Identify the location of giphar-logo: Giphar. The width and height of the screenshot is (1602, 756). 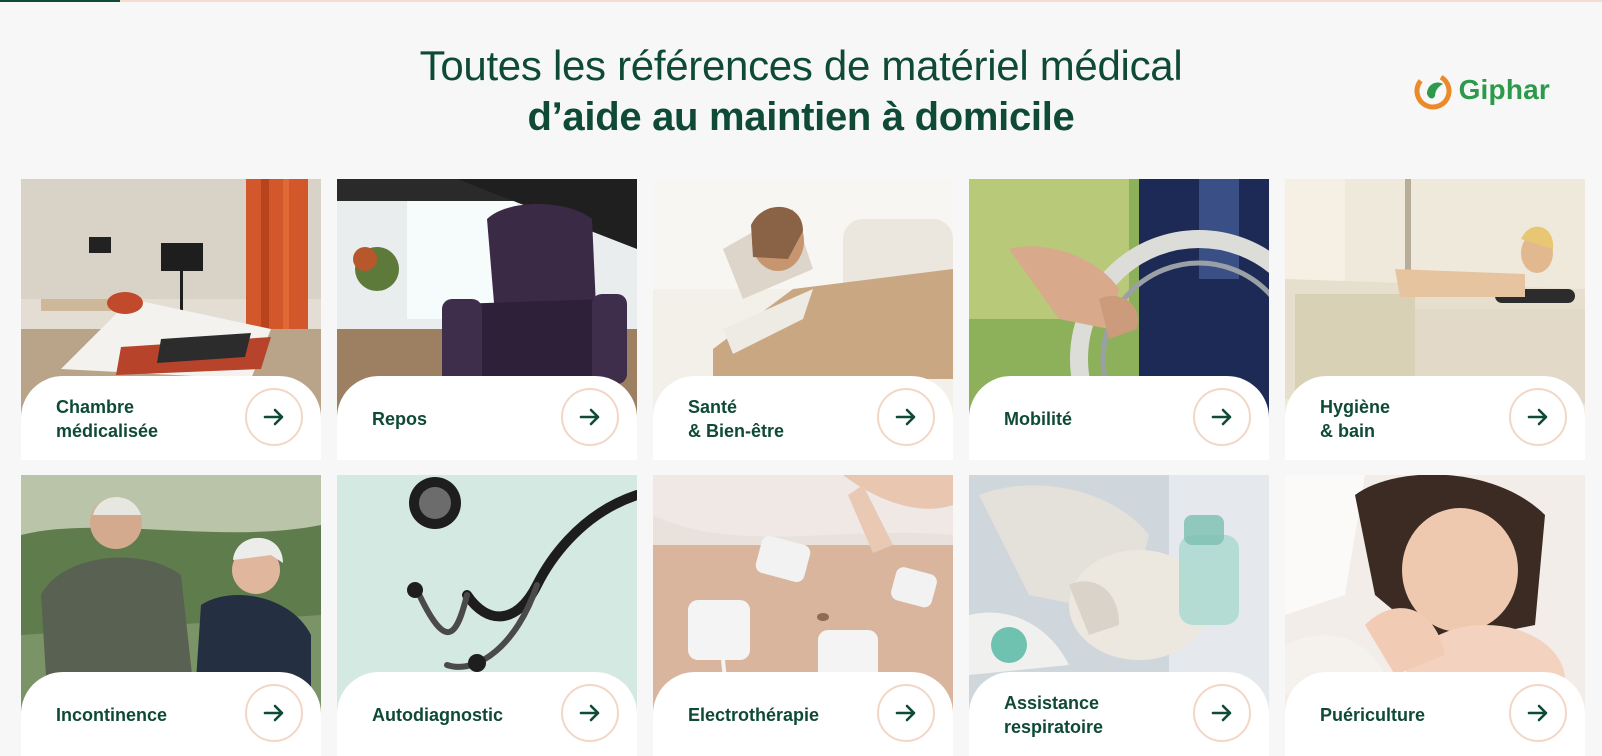
(1481, 90).